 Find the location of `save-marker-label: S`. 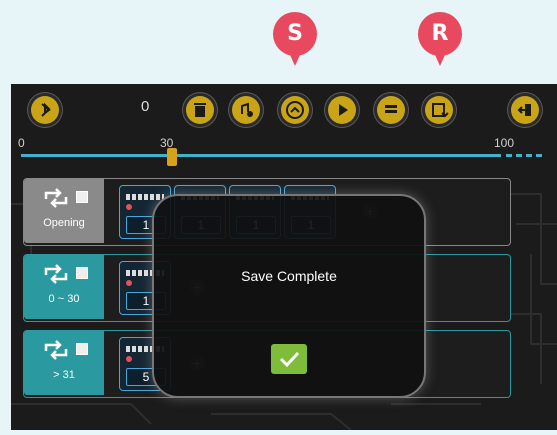

save-marker-label: S is located at coordinates (295, 34).